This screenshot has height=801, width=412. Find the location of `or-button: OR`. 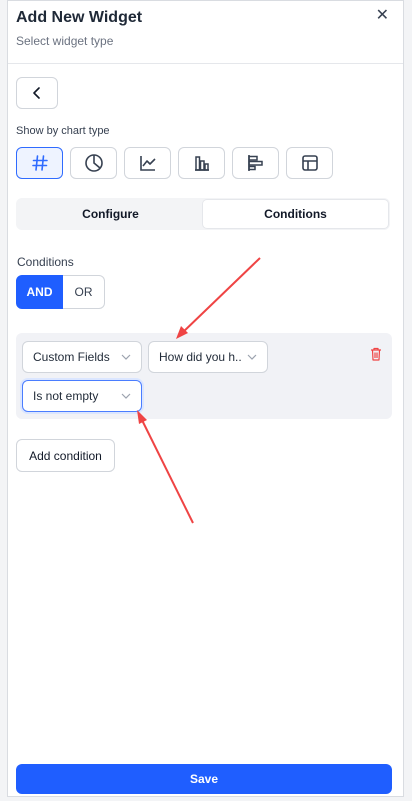

or-button: OR is located at coordinates (84, 292).